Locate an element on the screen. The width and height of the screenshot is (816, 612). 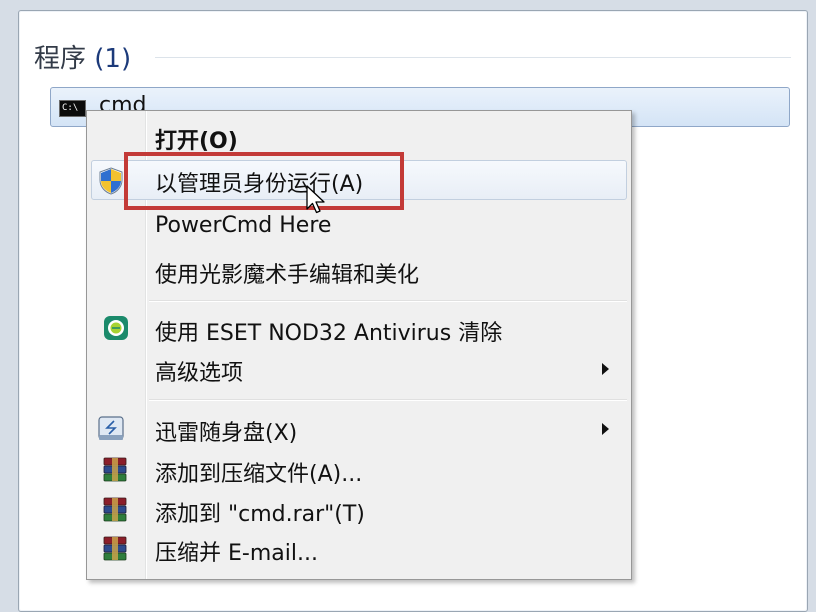
menu-item-label: 迅雷随身盘(X) is located at coordinates (226, 433).